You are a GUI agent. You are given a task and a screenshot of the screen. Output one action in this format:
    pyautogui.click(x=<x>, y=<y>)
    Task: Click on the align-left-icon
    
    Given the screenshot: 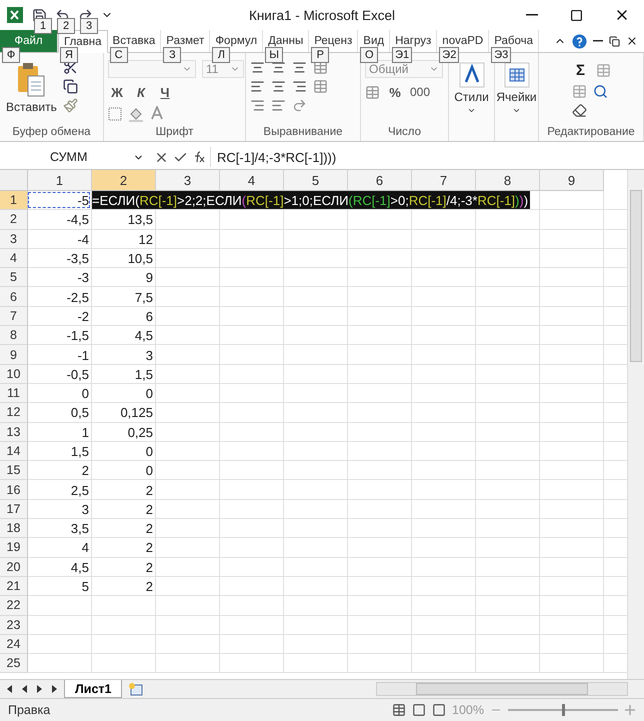 What is the action you would take?
    pyautogui.click(x=257, y=86)
    